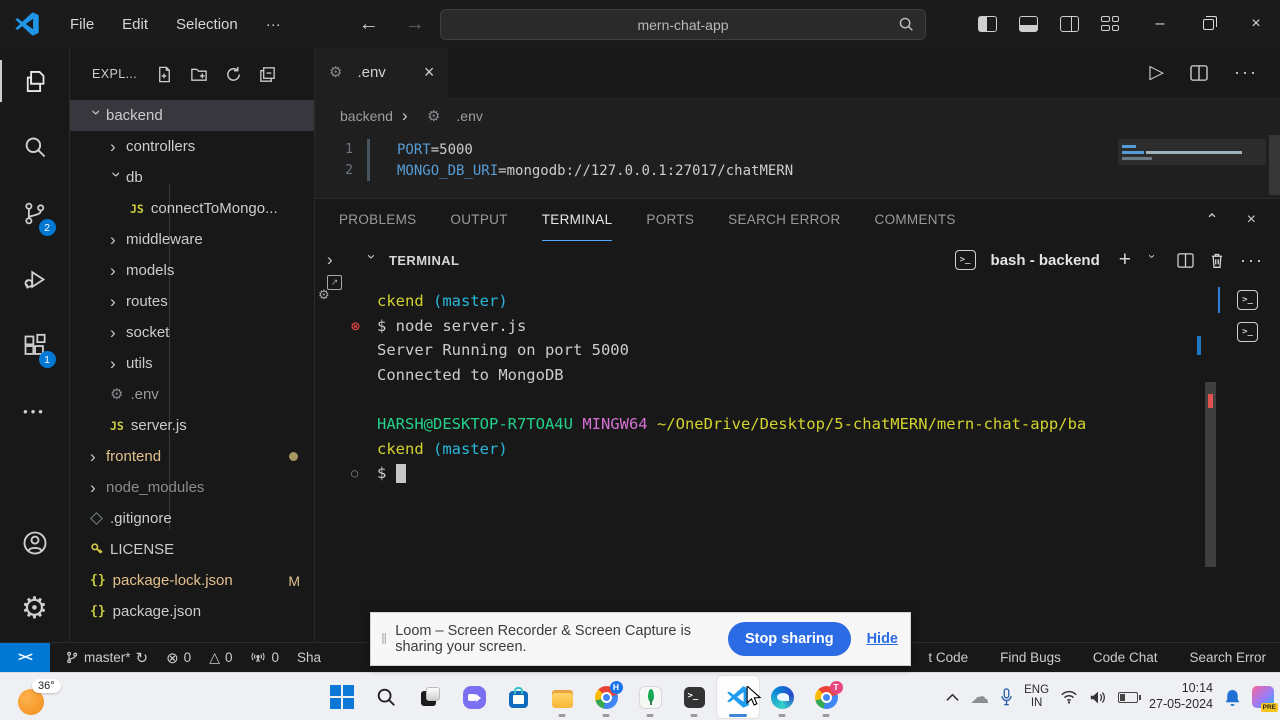 This screenshot has width=1280, height=720. I want to click on menu-item: Edit, so click(135, 24).